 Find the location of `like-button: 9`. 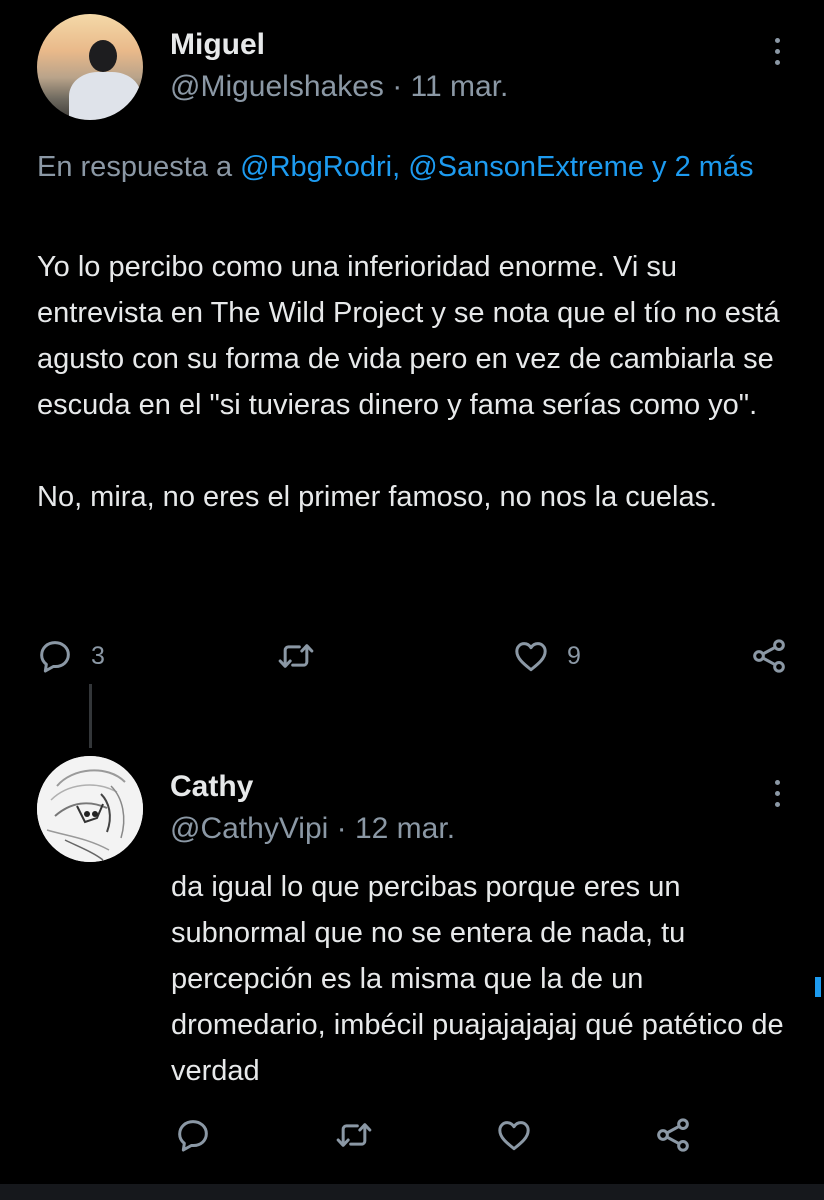

like-button: 9 is located at coordinates (546, 656).